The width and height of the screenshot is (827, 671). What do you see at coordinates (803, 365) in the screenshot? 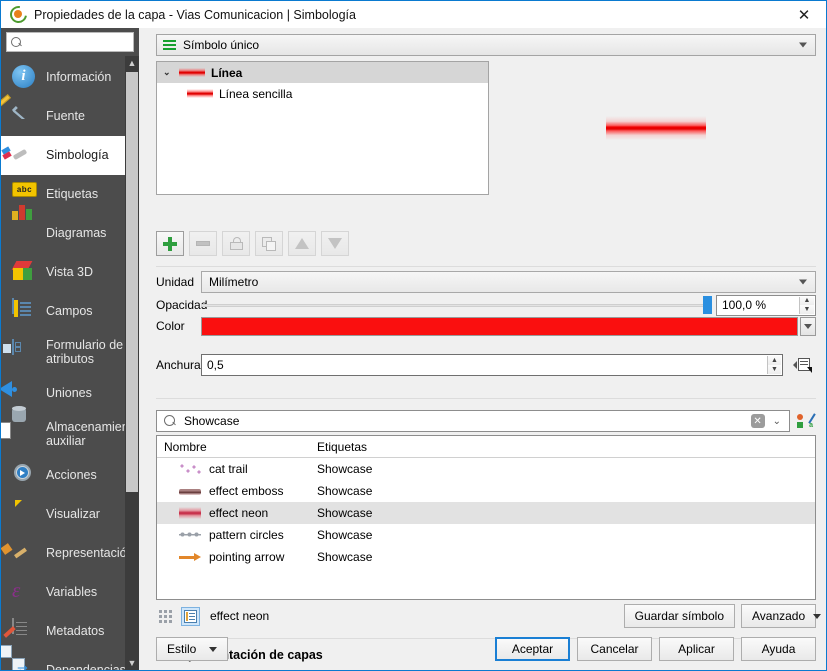
I see `data-defined-override-icon` at bounding box center [803, 365].